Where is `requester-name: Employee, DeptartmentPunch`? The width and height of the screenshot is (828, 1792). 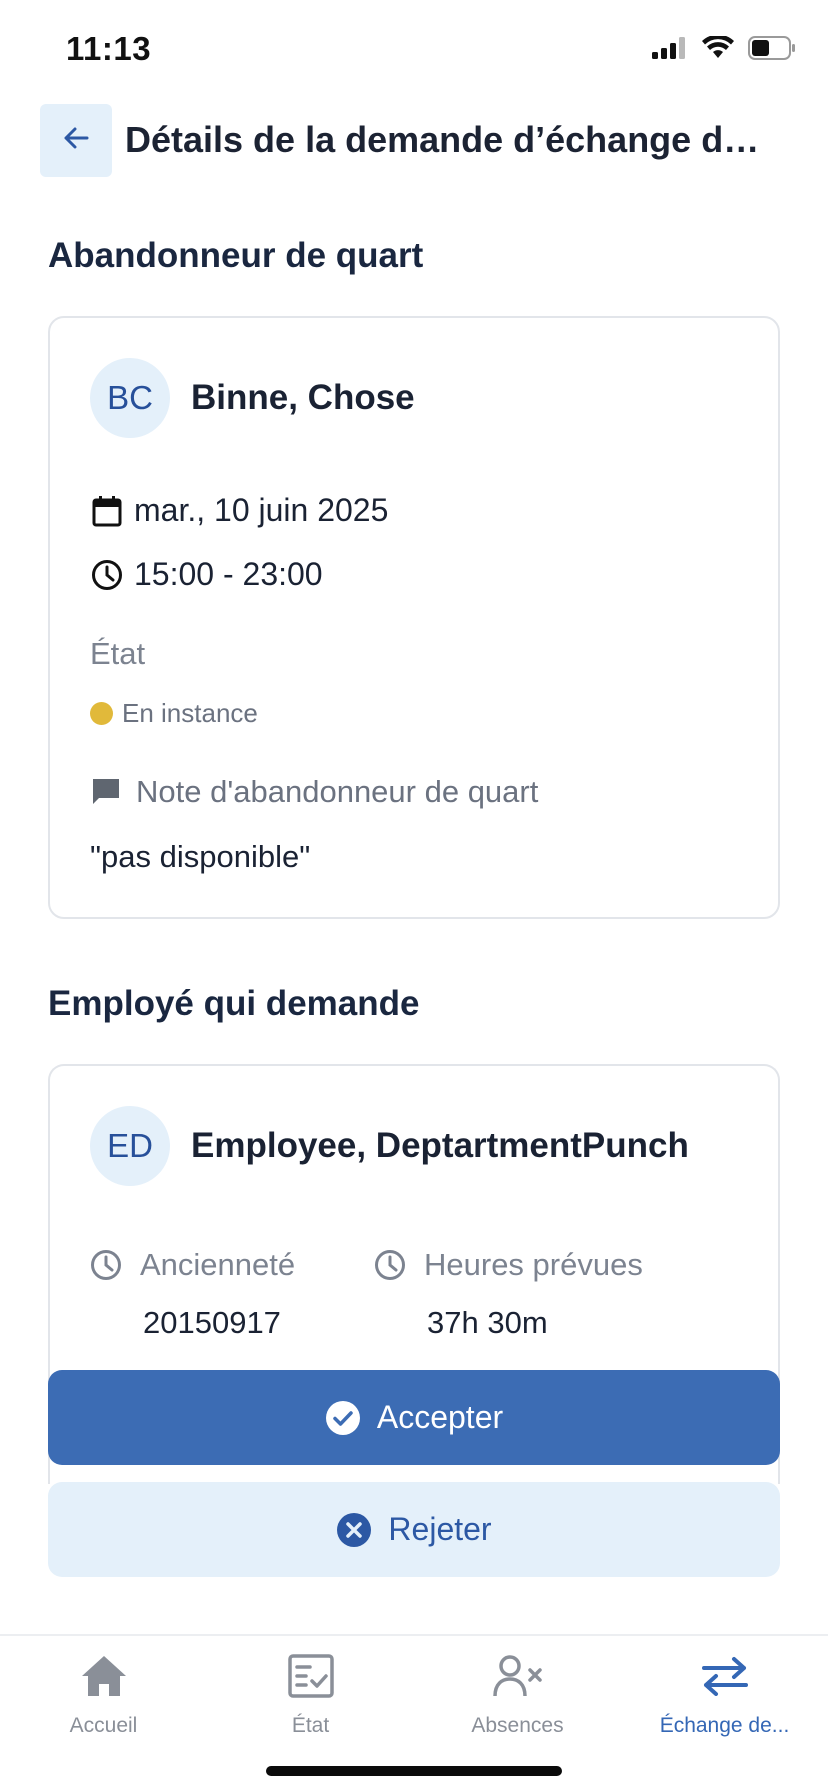
requester-name: Employee, DeptartmentPunch is located at coordinates (440, 1145).